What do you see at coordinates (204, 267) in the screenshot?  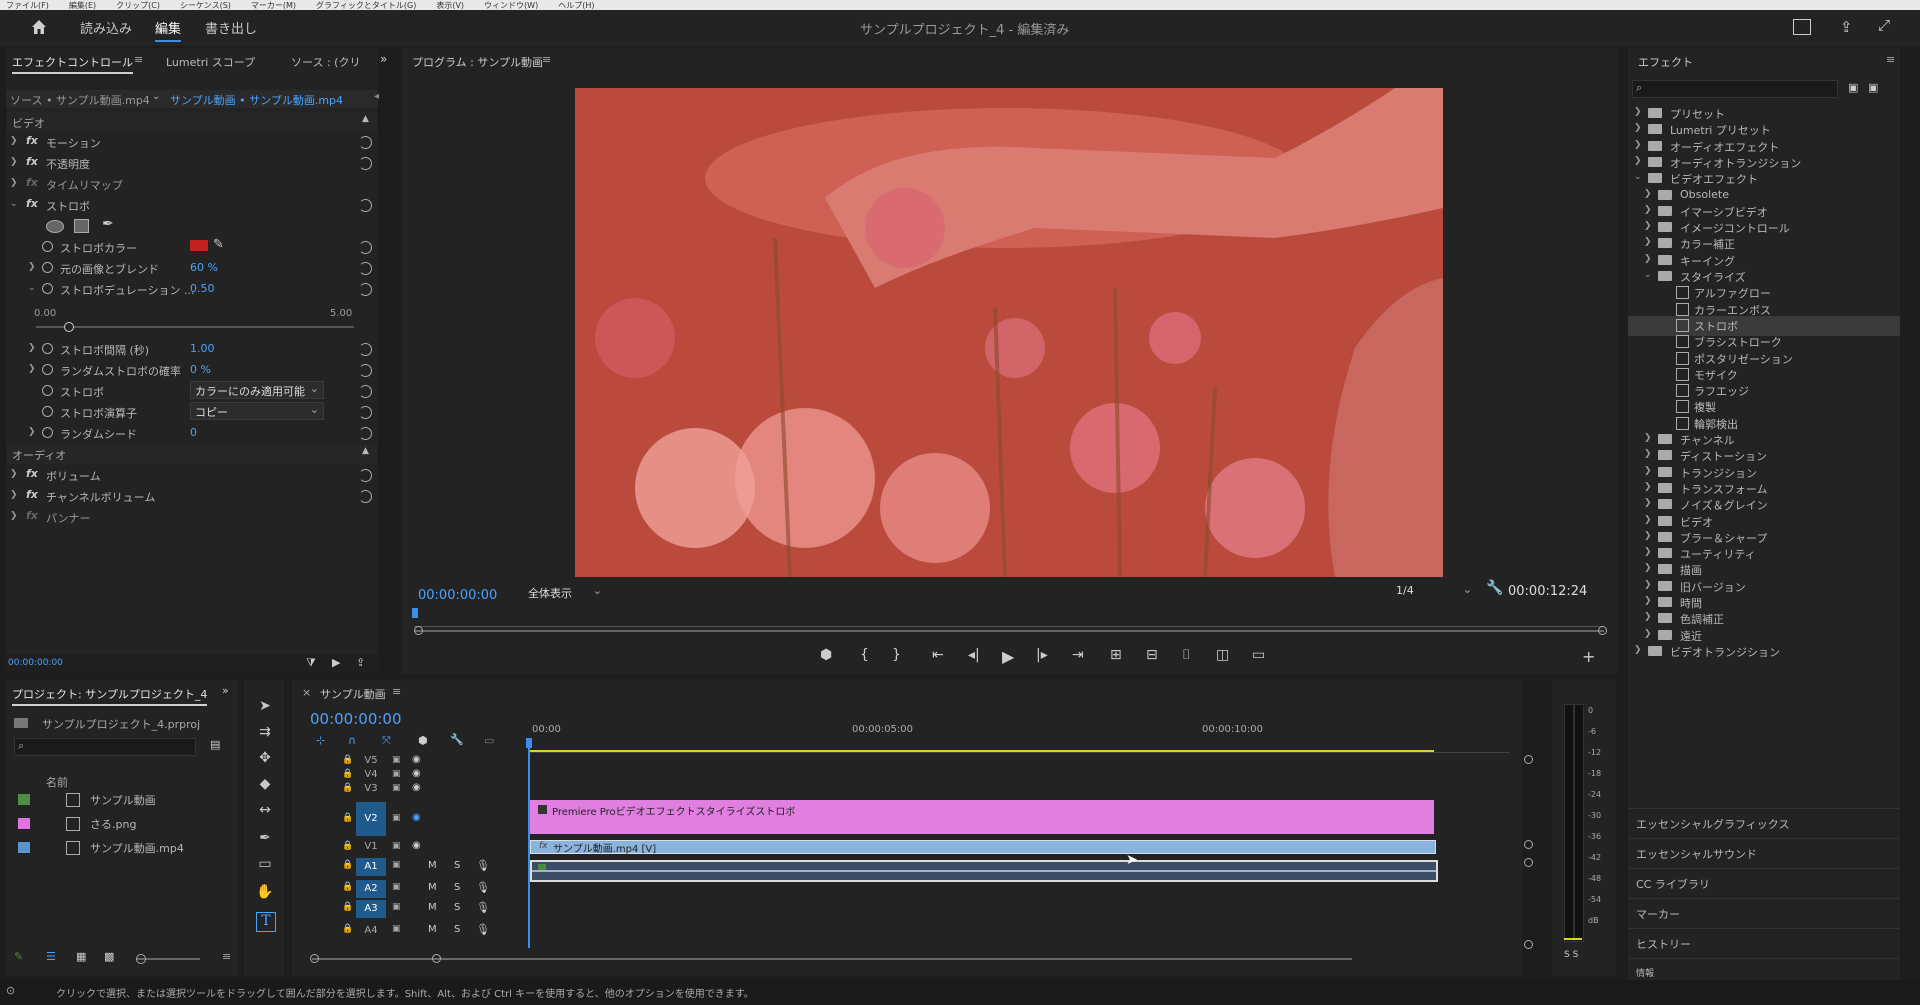 I see `blend-value: 60 %` at bounding box center [204, 267].